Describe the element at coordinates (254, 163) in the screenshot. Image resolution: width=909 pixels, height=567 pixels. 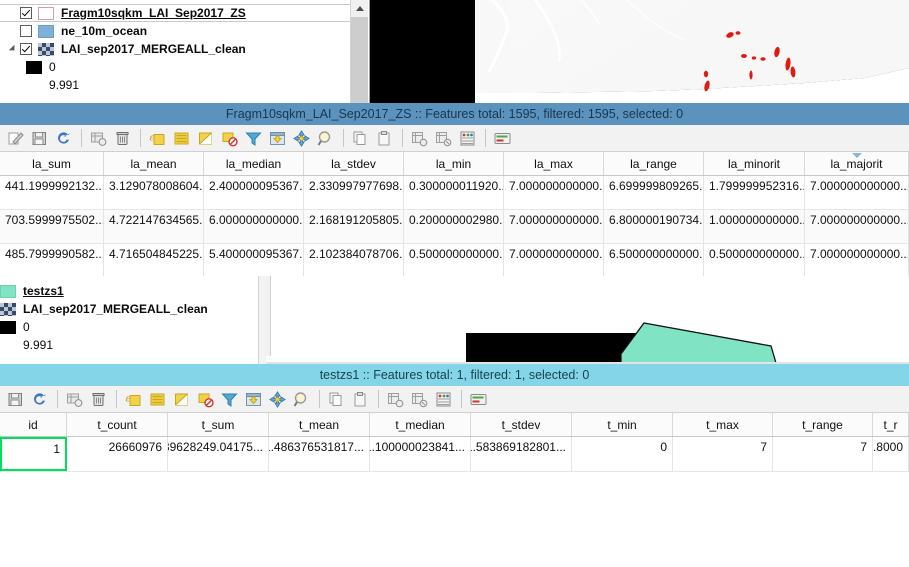
I see `column-header-la_median: la_median` at that location.